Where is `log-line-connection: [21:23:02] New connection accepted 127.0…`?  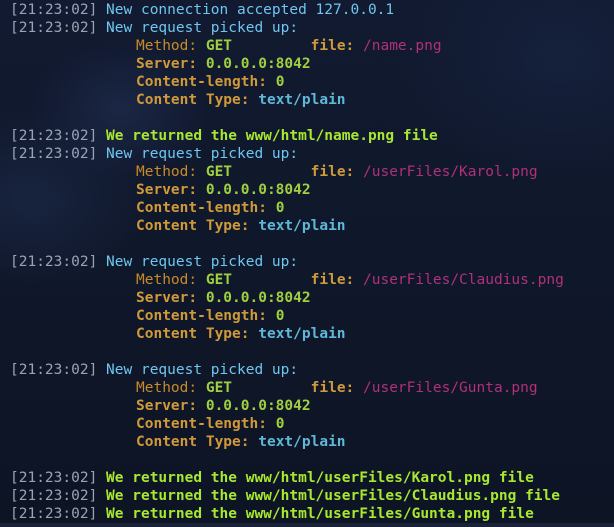 log-line-connection: [21:23:02] New connection accepted 127.0… is located at coordinates (307, 10).